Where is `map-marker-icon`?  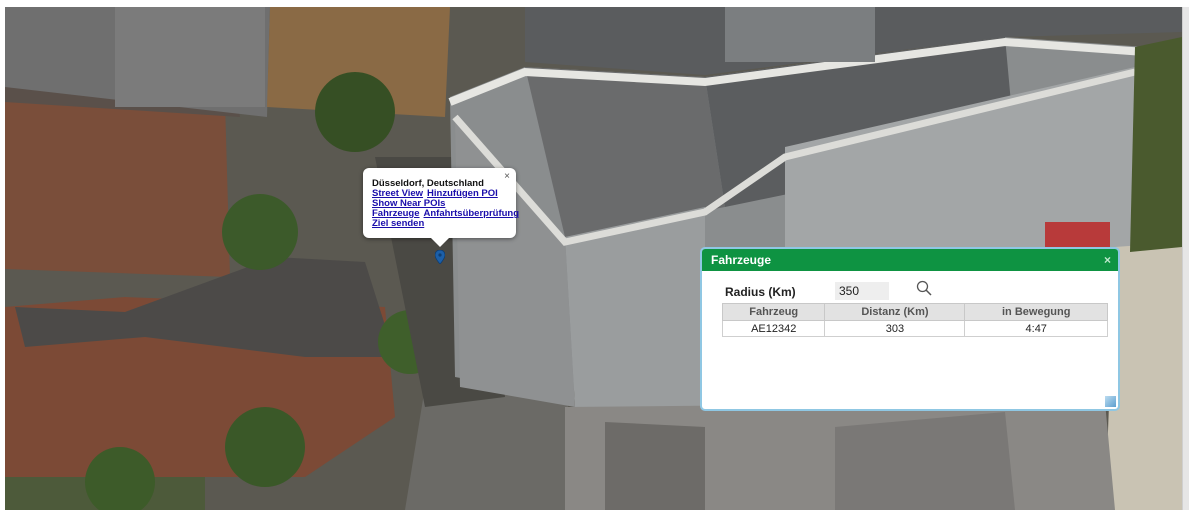 map-marker-icon is located at coordinates (440, 257).